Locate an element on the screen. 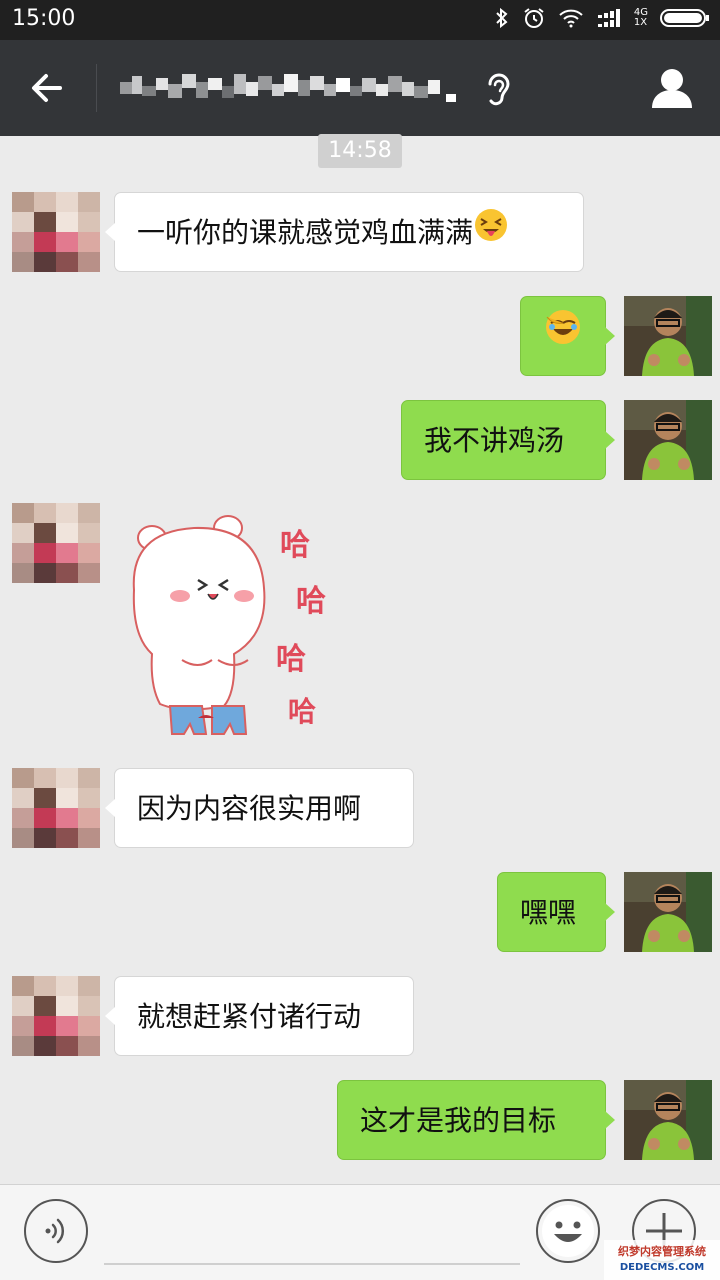 The width and height of the screenshot is (720, 1280). status-time: 15:00 is located at coordinates (44, 18).